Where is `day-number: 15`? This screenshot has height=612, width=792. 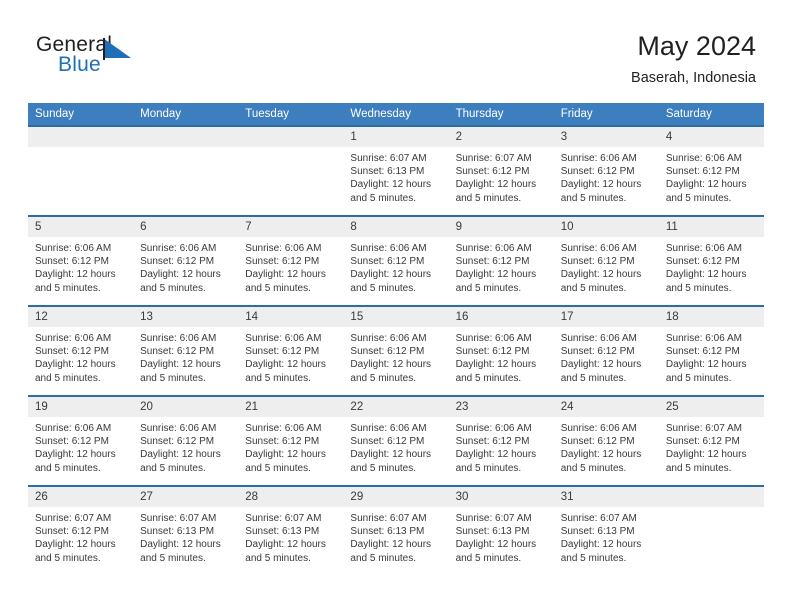
day-number: 15 is located at coordinates (396, 317).